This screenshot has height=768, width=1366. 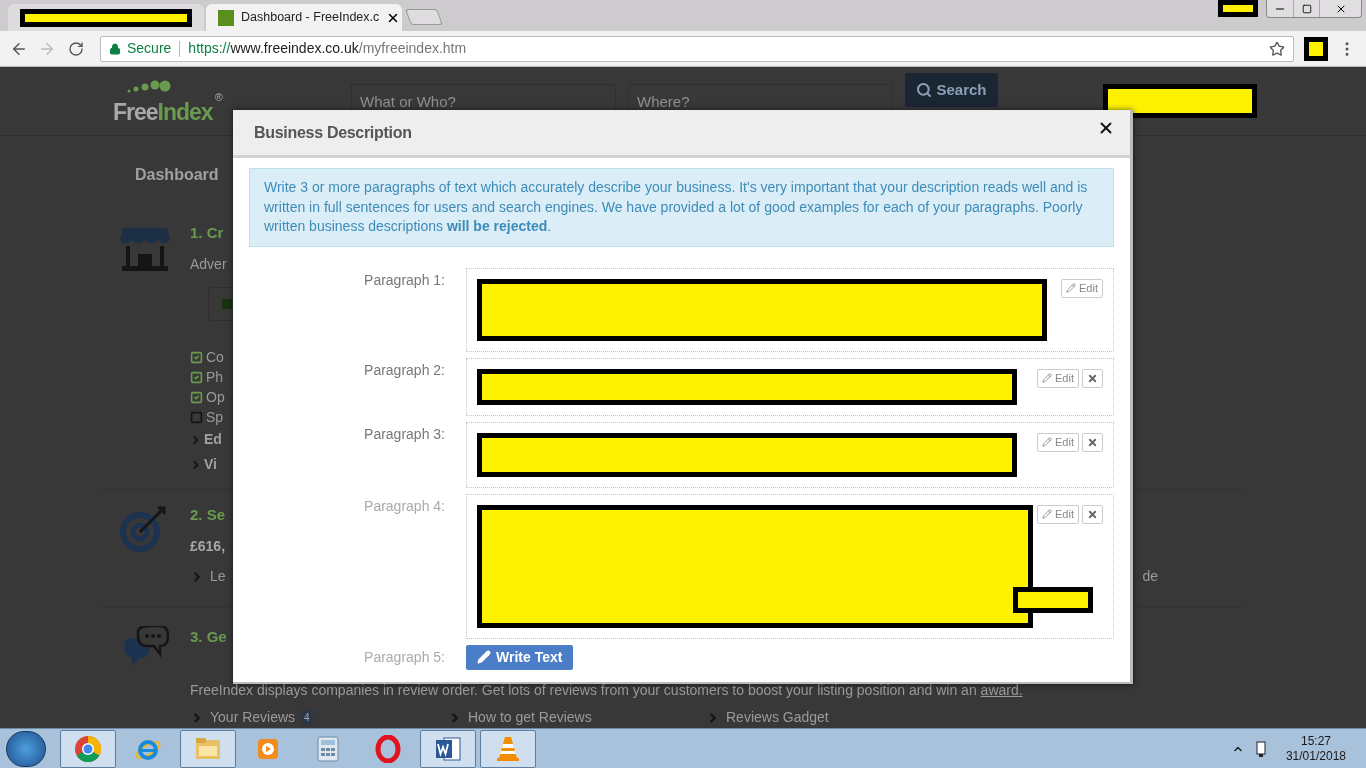 What do you see at coordinates (388, 748) in the screenshot?
I see `ring-icon` at bounding box center [388, 748].